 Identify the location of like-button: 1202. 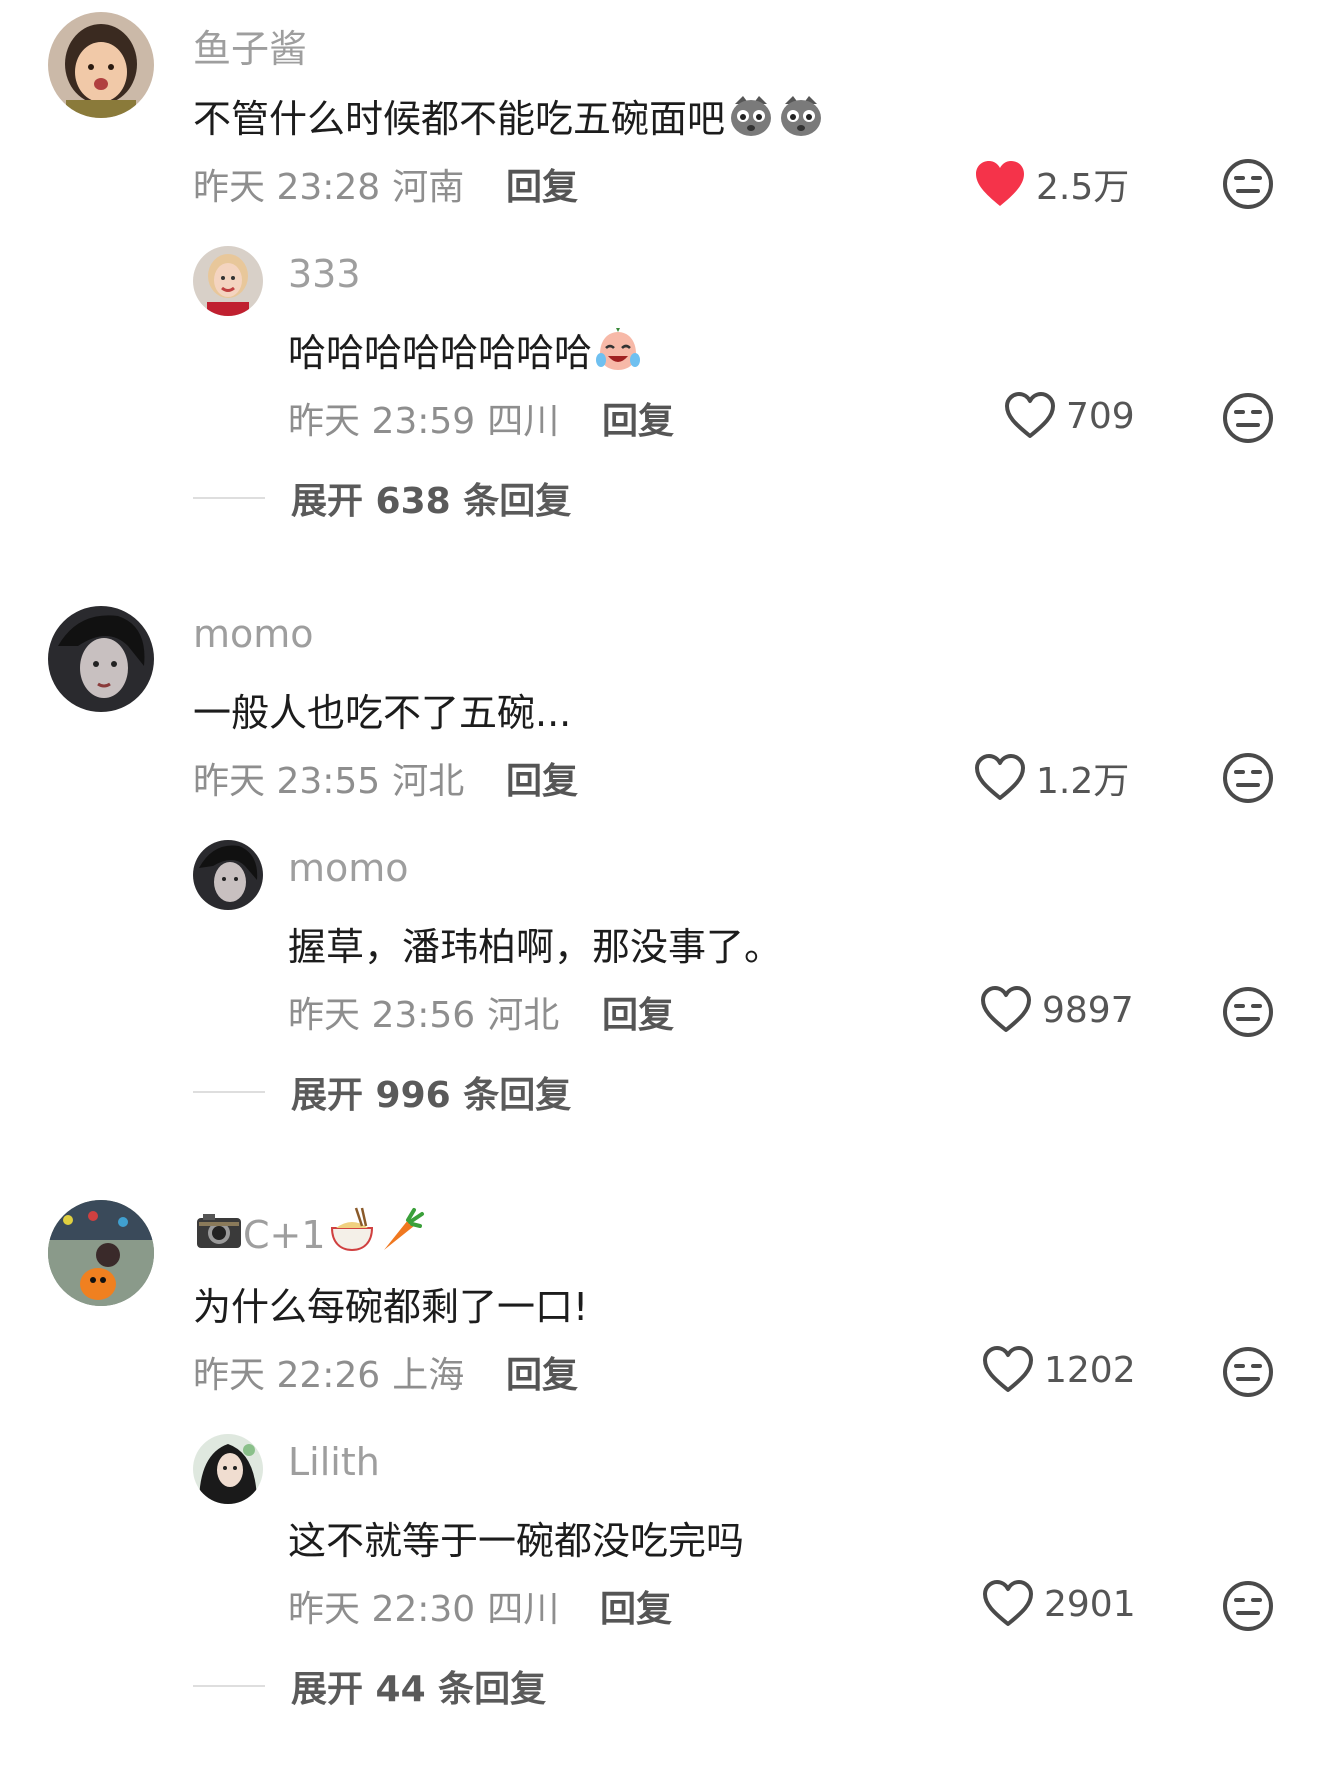
(1072, 1370).